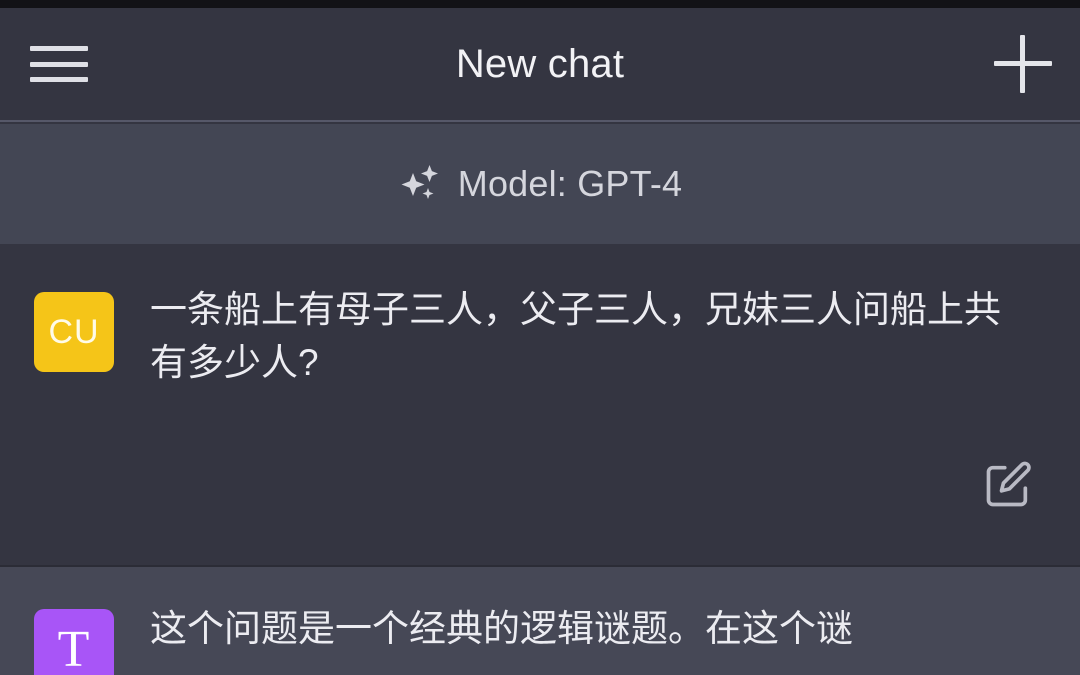 The image size is (1080, 675). I want to click on page-title: New chat, so click(540, 63).